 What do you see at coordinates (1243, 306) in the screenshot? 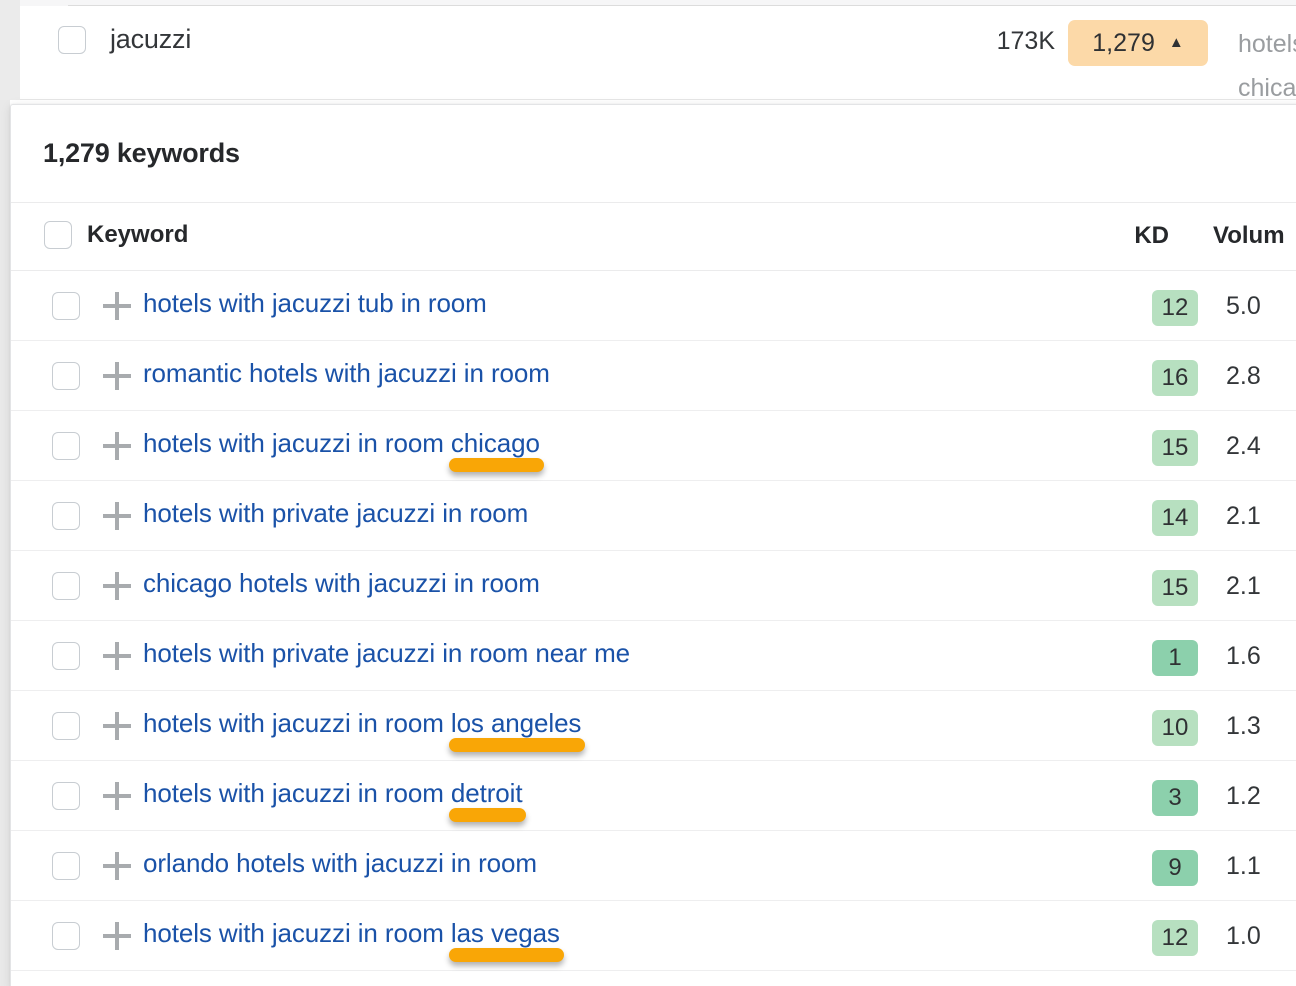
I see `volume-value: 5.0` at bounding box center [1243, 306].